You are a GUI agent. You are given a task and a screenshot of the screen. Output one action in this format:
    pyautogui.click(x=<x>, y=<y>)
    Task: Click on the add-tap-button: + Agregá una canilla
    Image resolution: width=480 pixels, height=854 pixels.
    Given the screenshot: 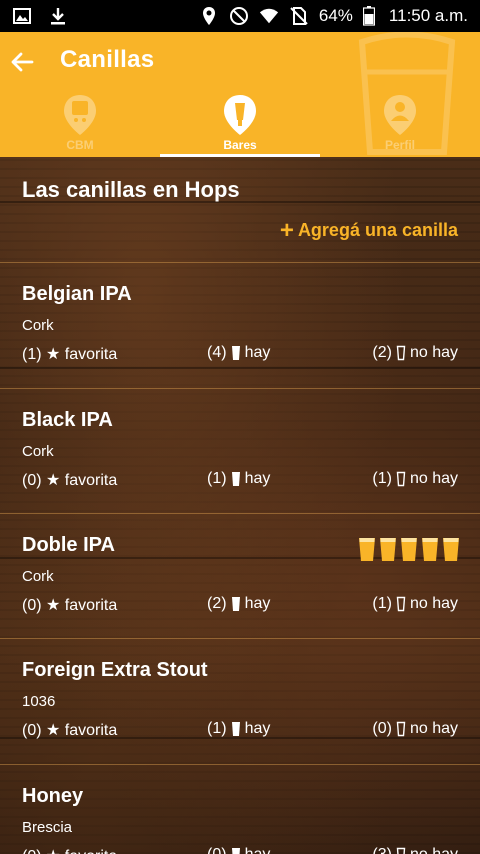 What is the action you would take?
    pyautogui.click(x=368, y=230)
    